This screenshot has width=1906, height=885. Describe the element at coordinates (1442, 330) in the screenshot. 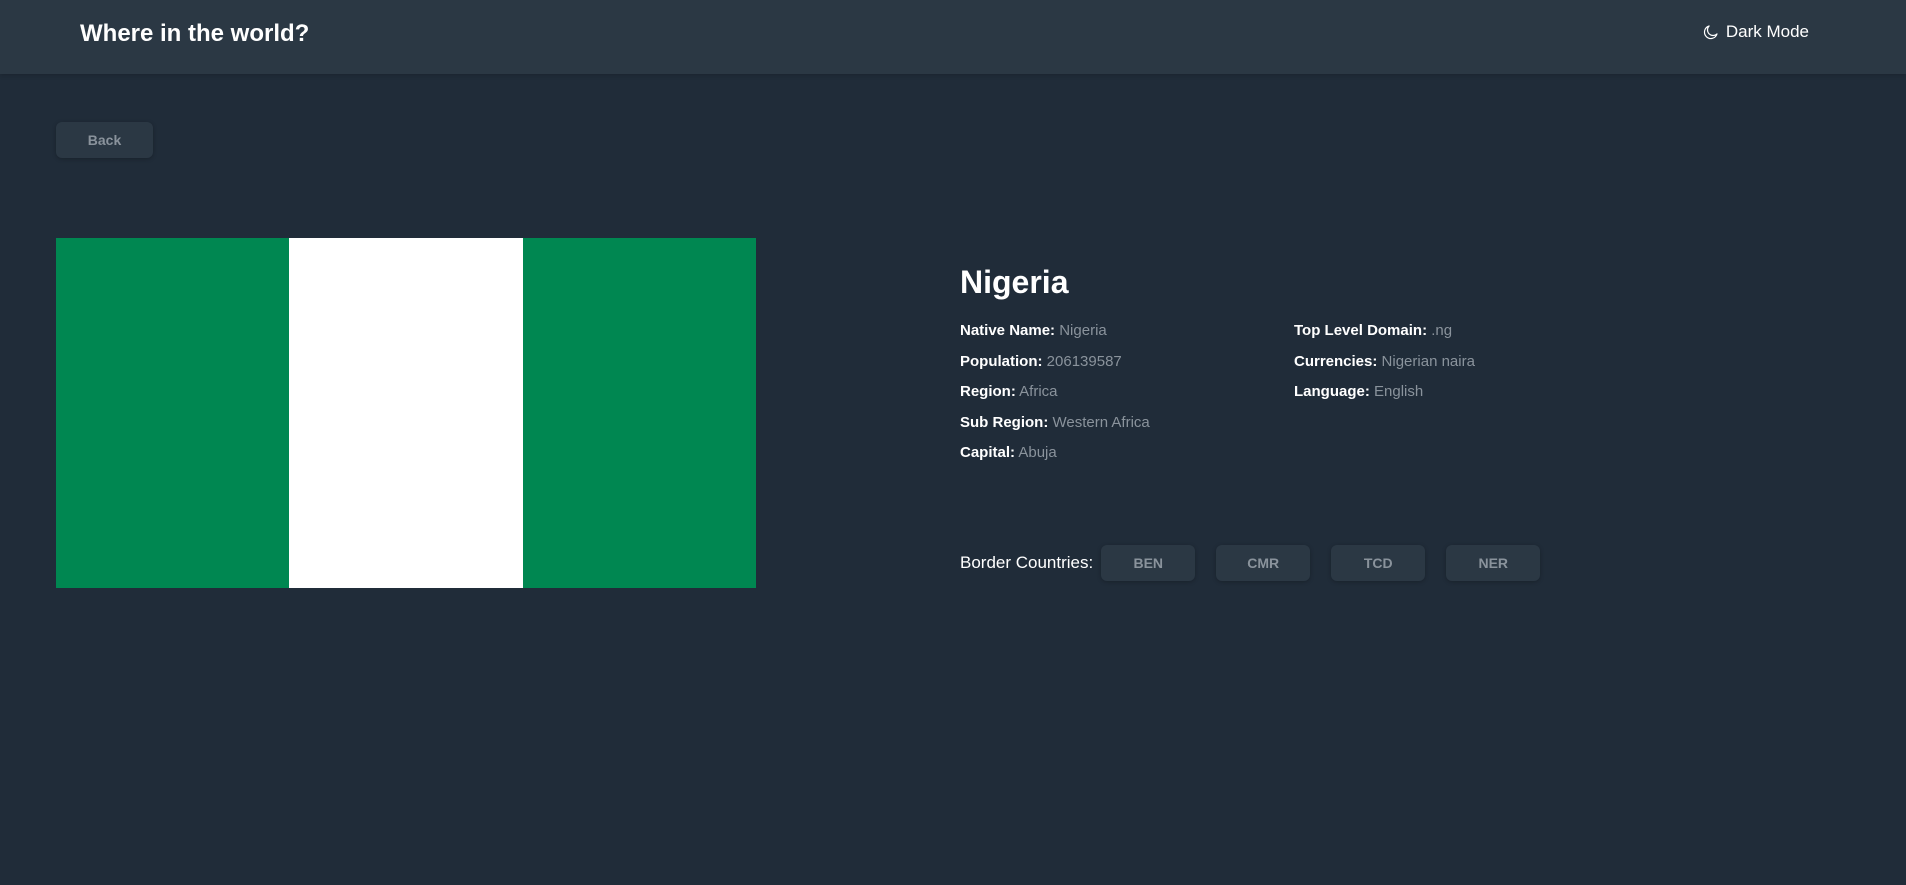

I see `top-level-domain-value: .ng` at that location.